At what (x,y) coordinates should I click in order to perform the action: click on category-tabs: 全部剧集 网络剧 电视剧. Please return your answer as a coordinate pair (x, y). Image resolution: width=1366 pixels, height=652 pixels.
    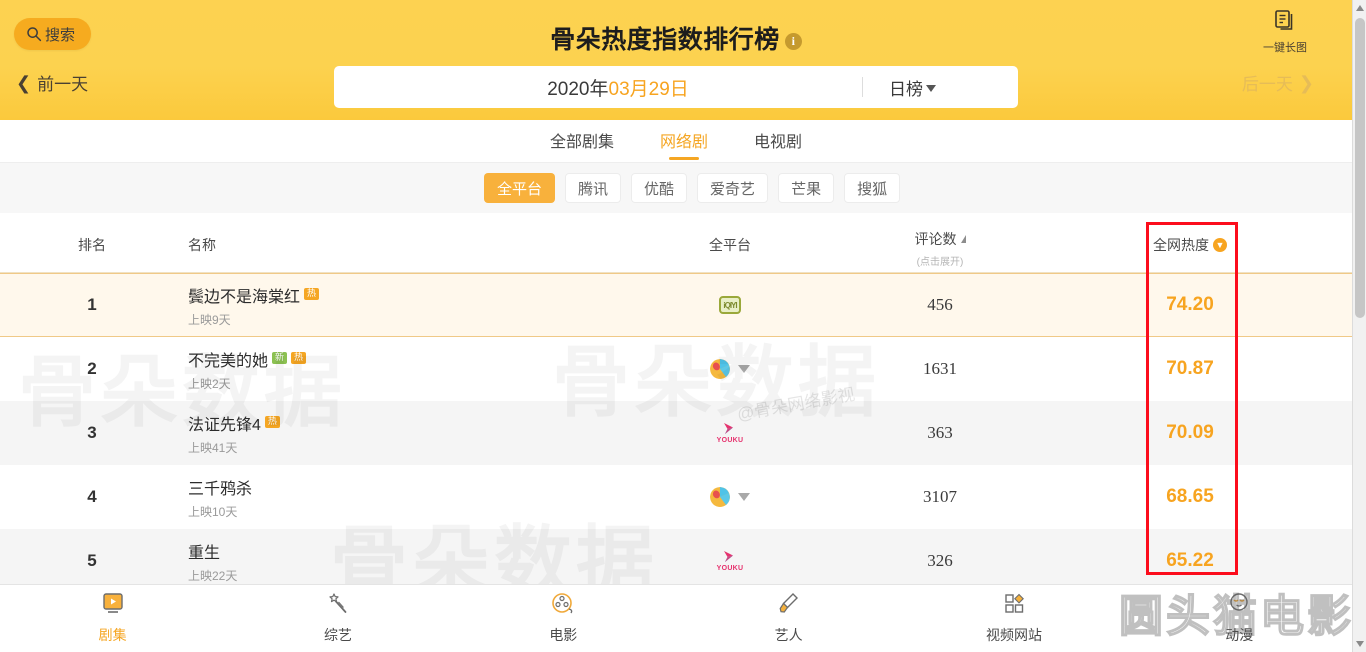
    Looking at the image, I should click on (676, 141).